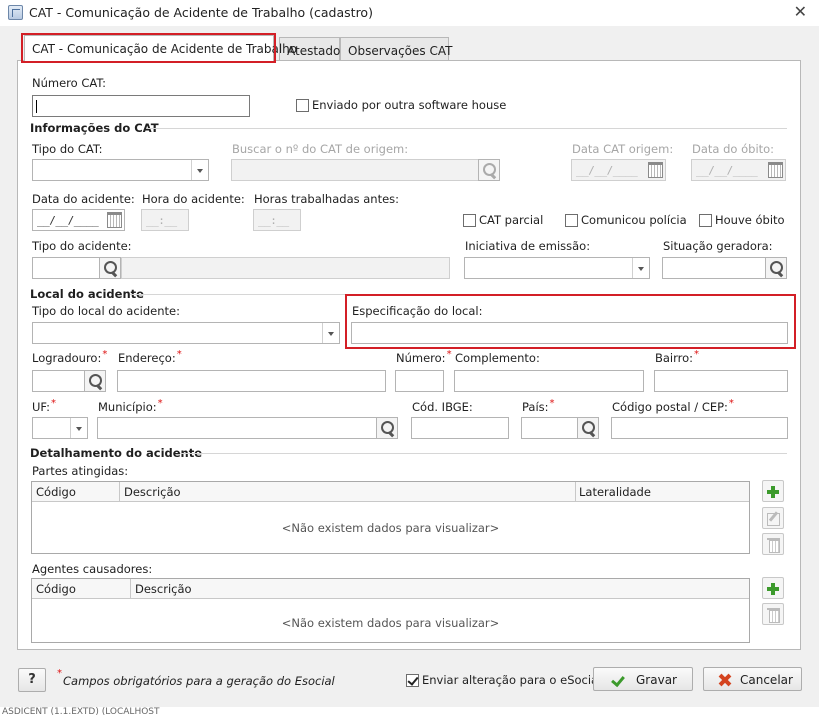  I want to click on add-agente-button, so click(773, 588).